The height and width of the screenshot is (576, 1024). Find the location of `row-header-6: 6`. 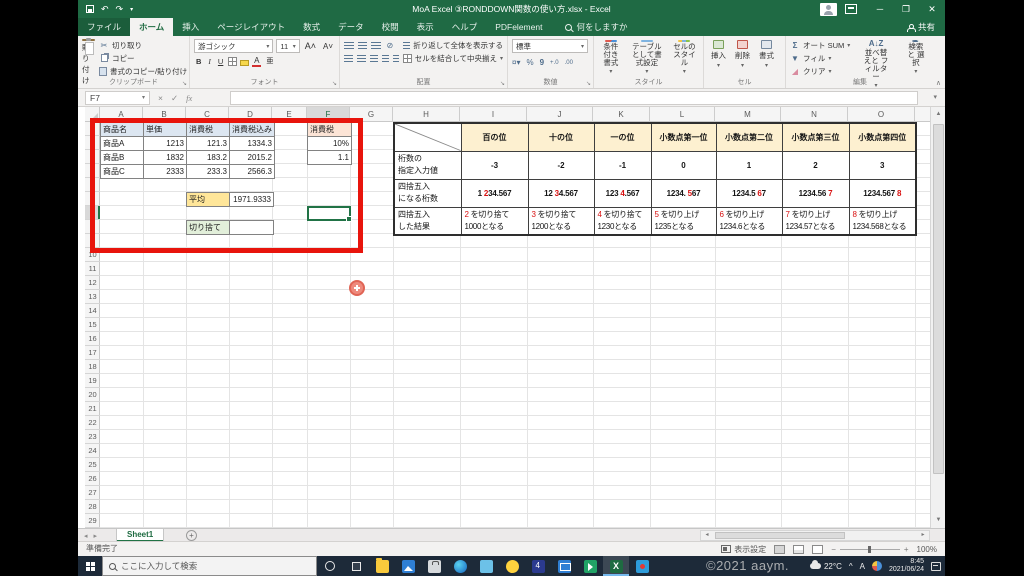

row-header-6: 6 is located at coordinates (92, 199).